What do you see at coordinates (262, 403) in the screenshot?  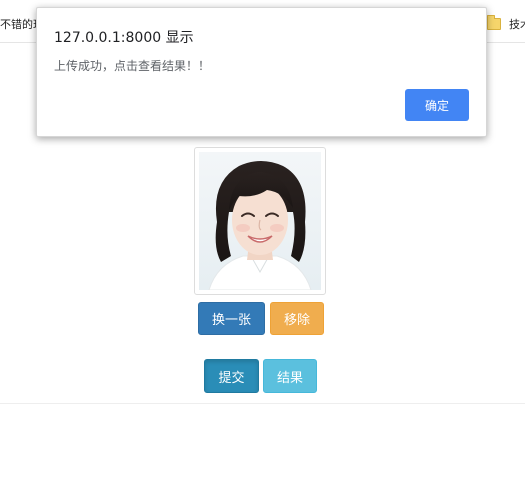 I see `divider` at bounding box center [262, 403].